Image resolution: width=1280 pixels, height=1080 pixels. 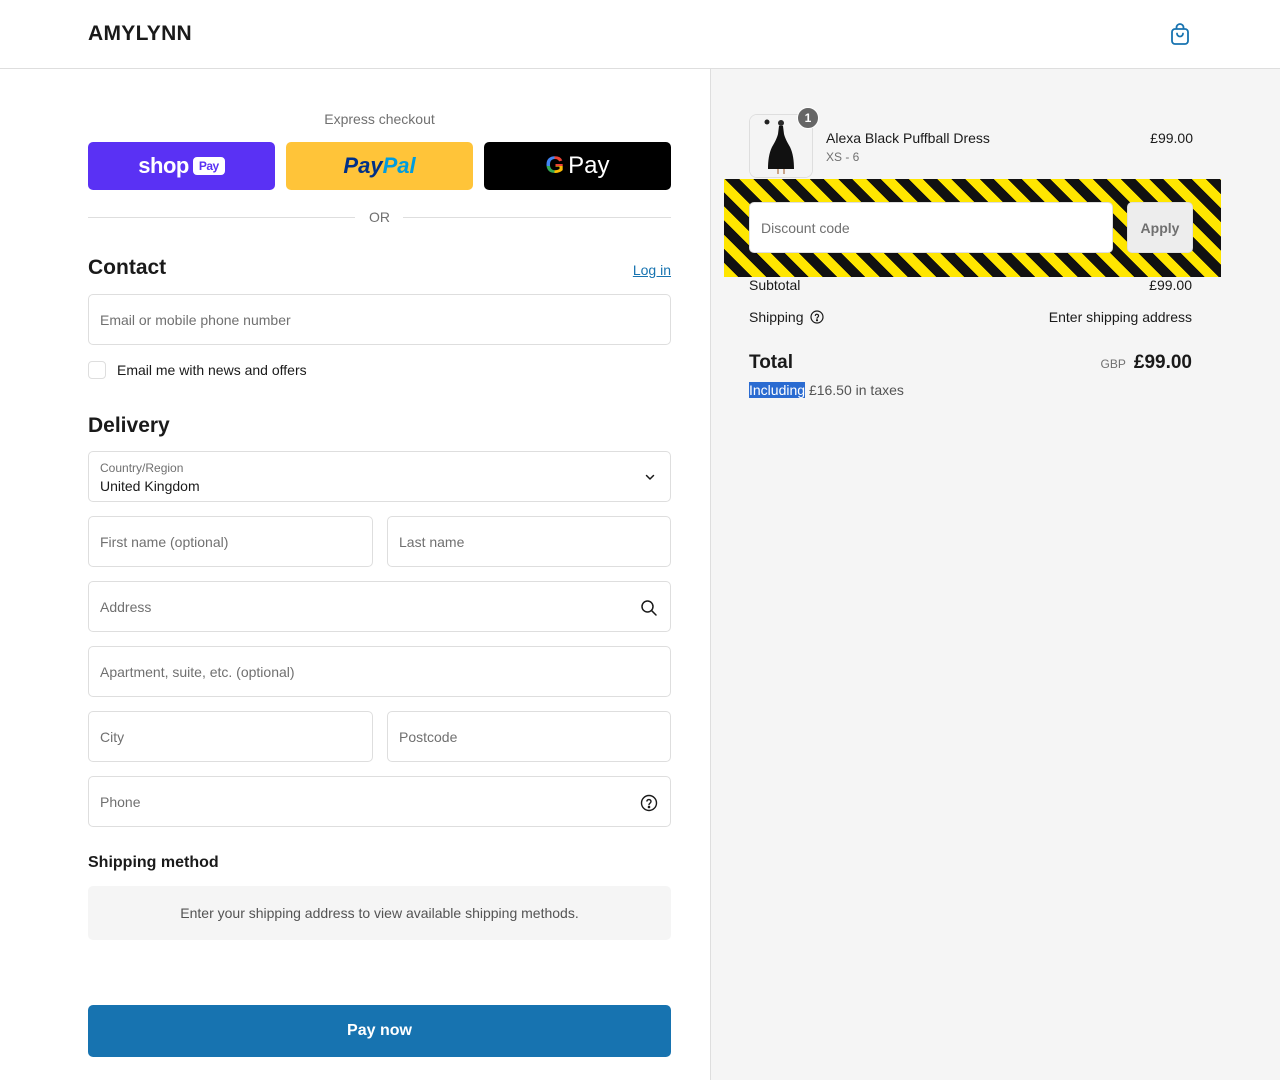 I want to click on currency-code: GBP, so click(x=1113, y=364).